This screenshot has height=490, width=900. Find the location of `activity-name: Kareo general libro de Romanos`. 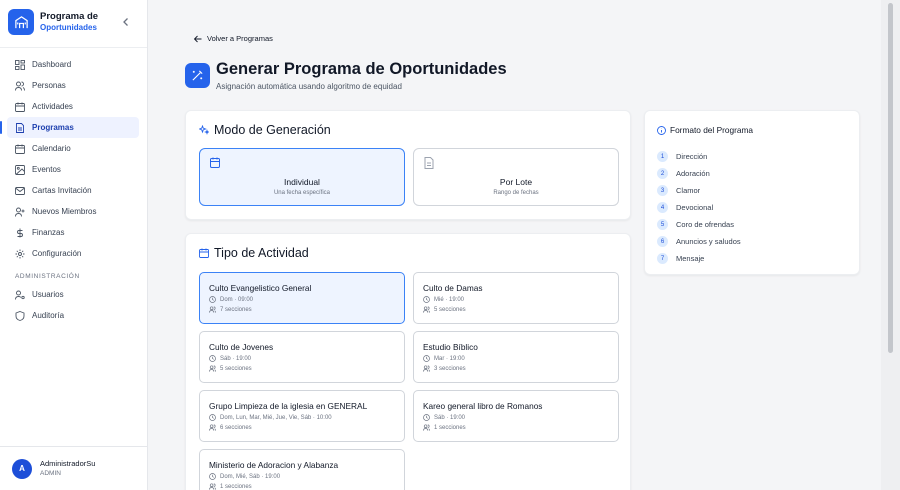

activity-name: Kareo general libro de Romanos is located at coordinates (483, 406).